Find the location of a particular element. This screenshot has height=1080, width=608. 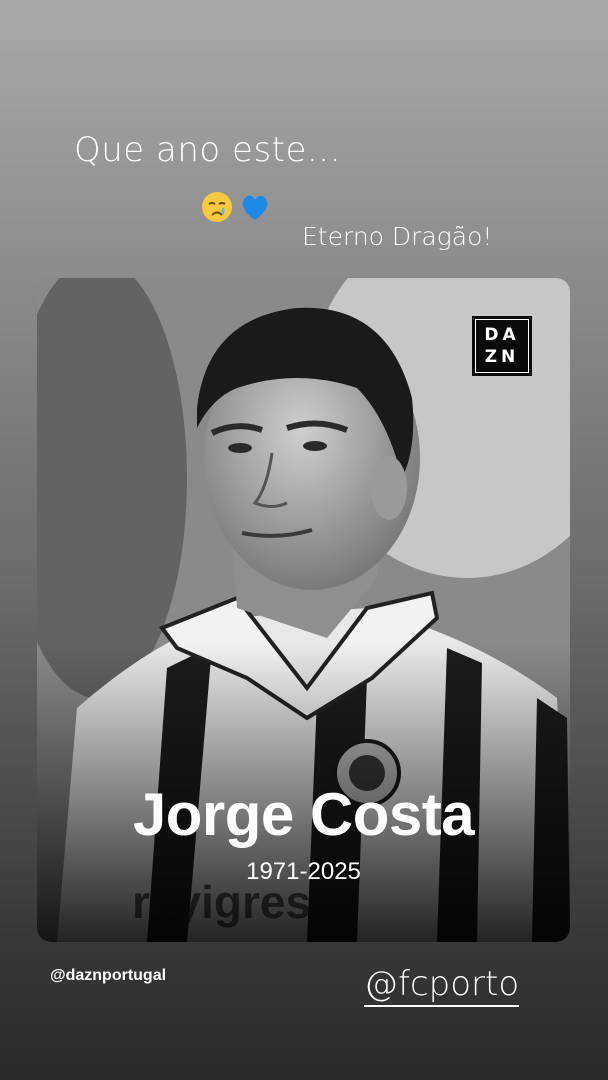

player-name: Jorge Costa is located at coordinates (303, 814).